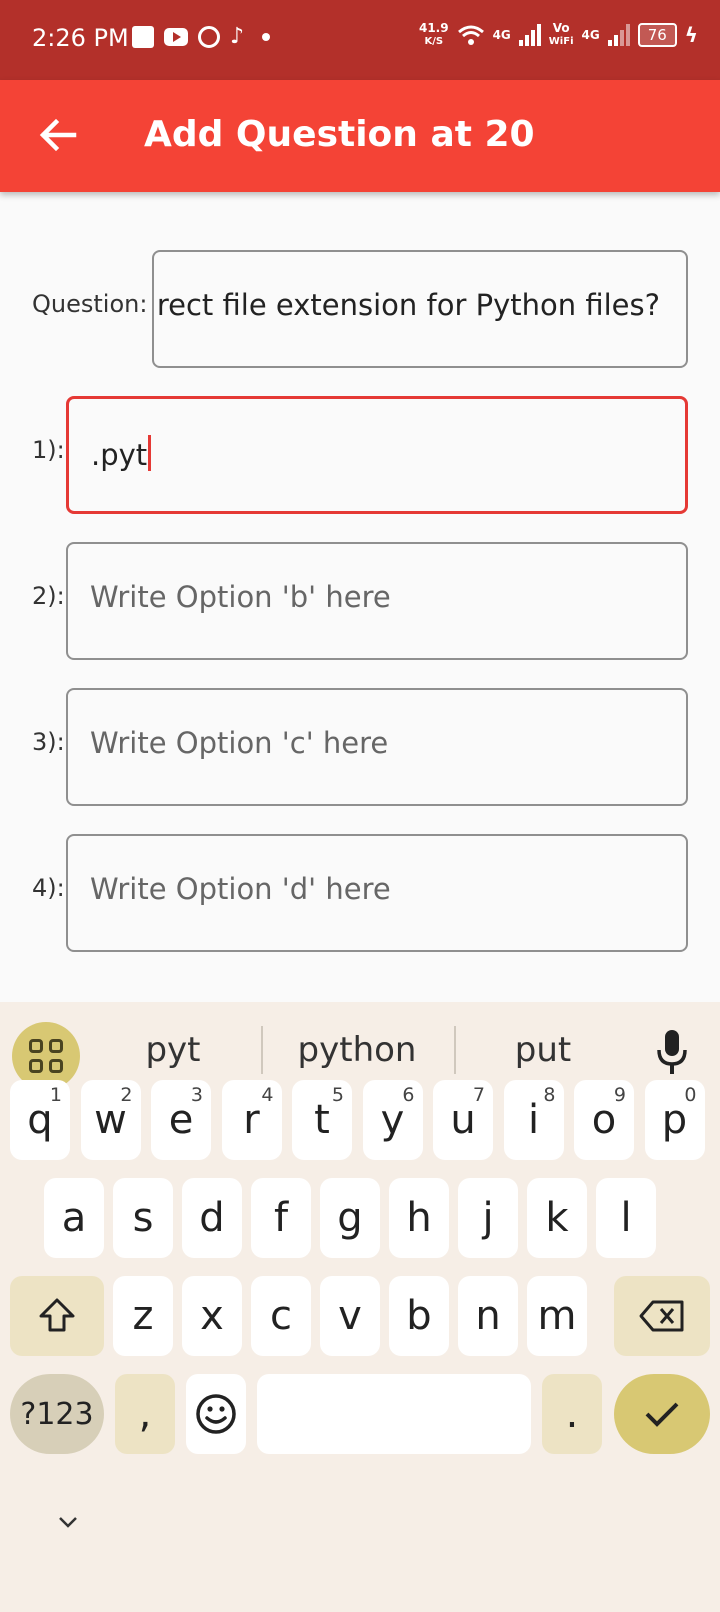 The height and width of the screenshot is (1612, 720). Describe the element at coordinates (357, 1050) in the screenshot. I see `suggestion-2: python` at that location.